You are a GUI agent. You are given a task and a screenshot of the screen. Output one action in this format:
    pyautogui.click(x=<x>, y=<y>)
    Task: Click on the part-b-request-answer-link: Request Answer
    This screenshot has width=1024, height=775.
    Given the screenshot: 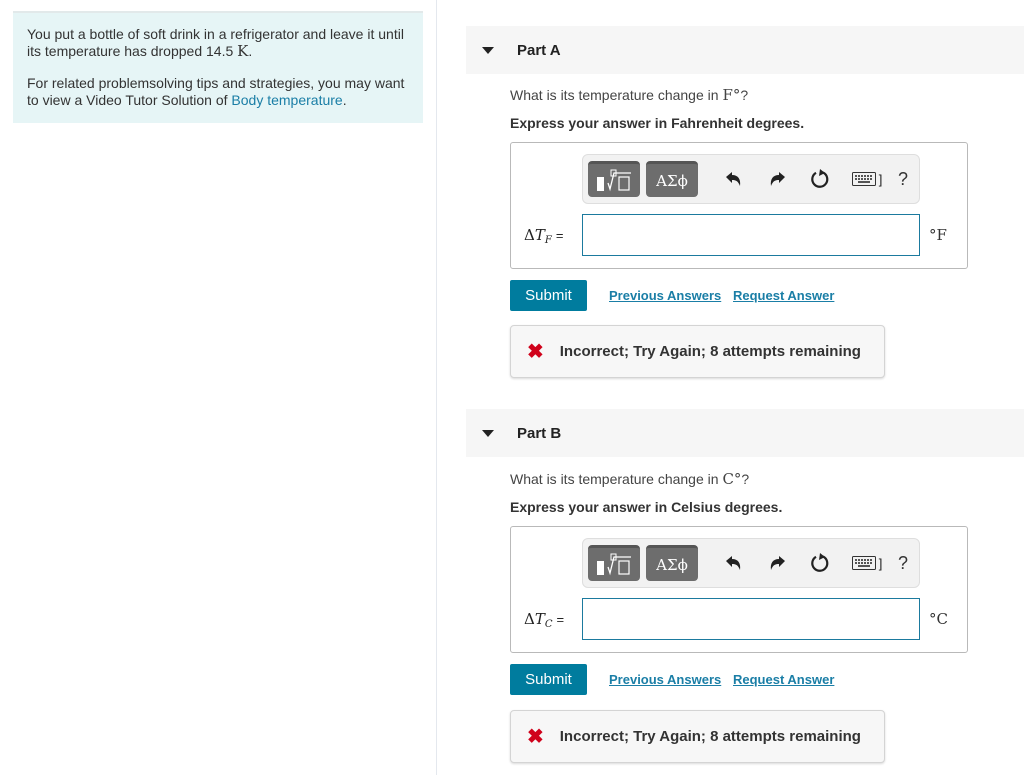 What is the action you would take?
    pyautogui.click(x=783, y=679)
    